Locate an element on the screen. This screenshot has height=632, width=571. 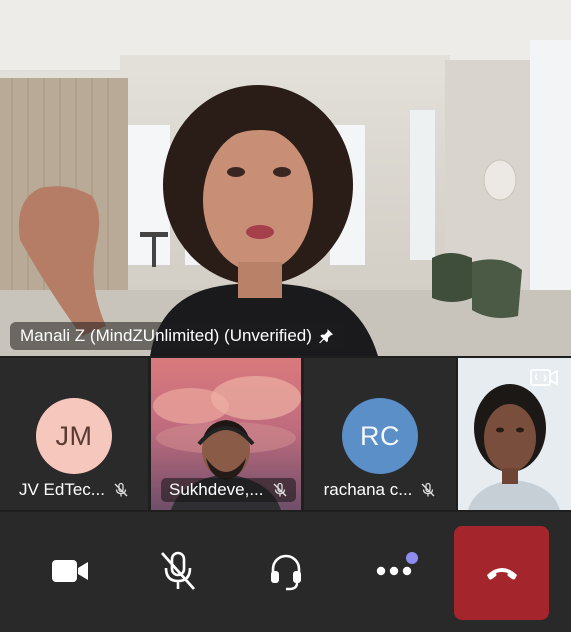
pin-icon is located at coordinates (326, 336).